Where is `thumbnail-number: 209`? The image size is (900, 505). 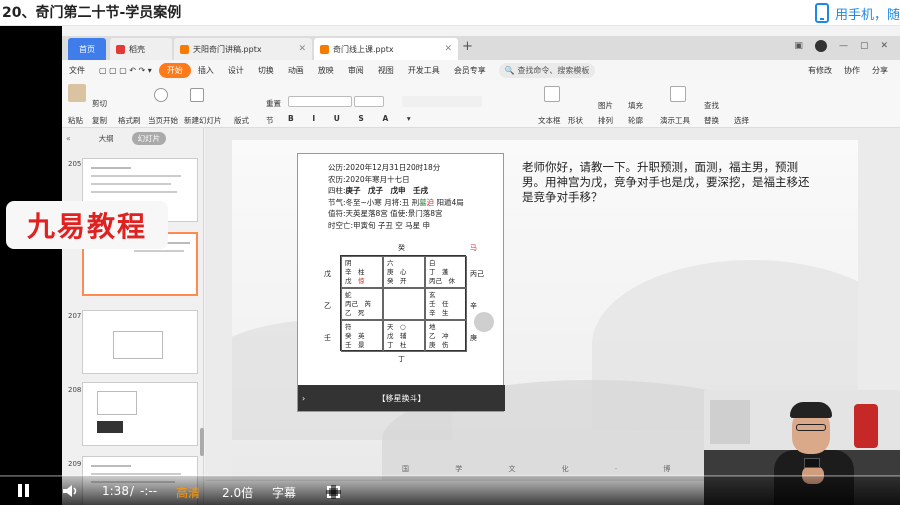 thumbnail-number: 209 is located at coordinates (75, 464).